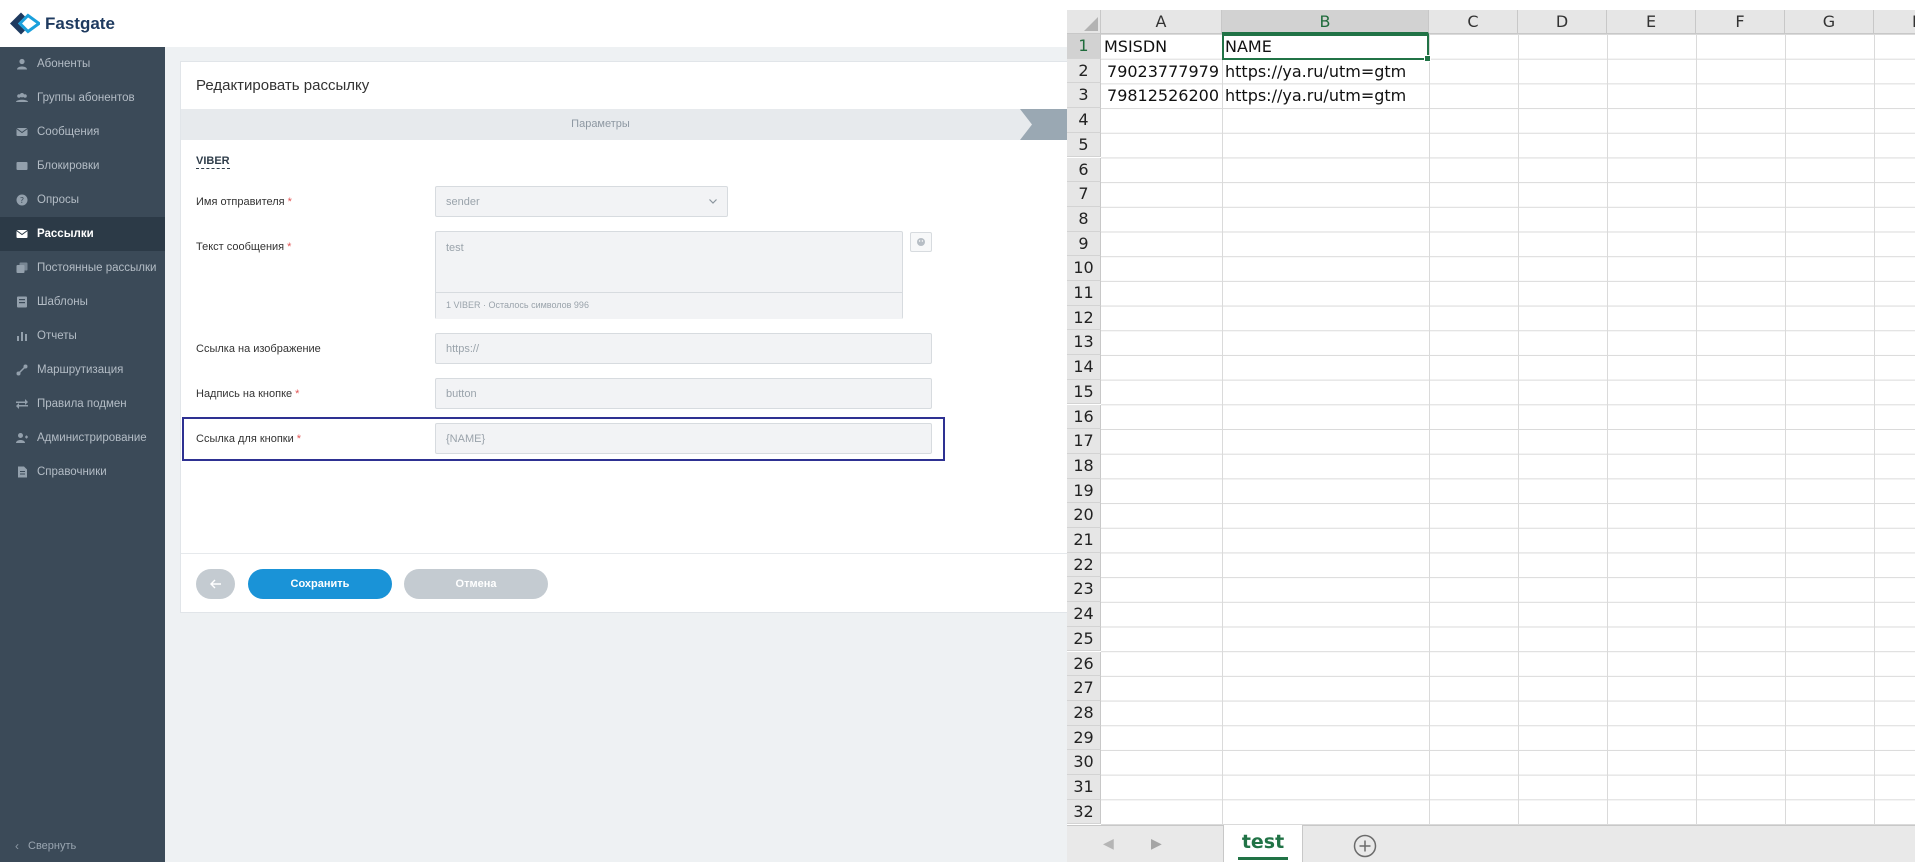  Describe the element at coordinates (1084, 540) in the screenshot. I see `row-header-21: 21` at that location.